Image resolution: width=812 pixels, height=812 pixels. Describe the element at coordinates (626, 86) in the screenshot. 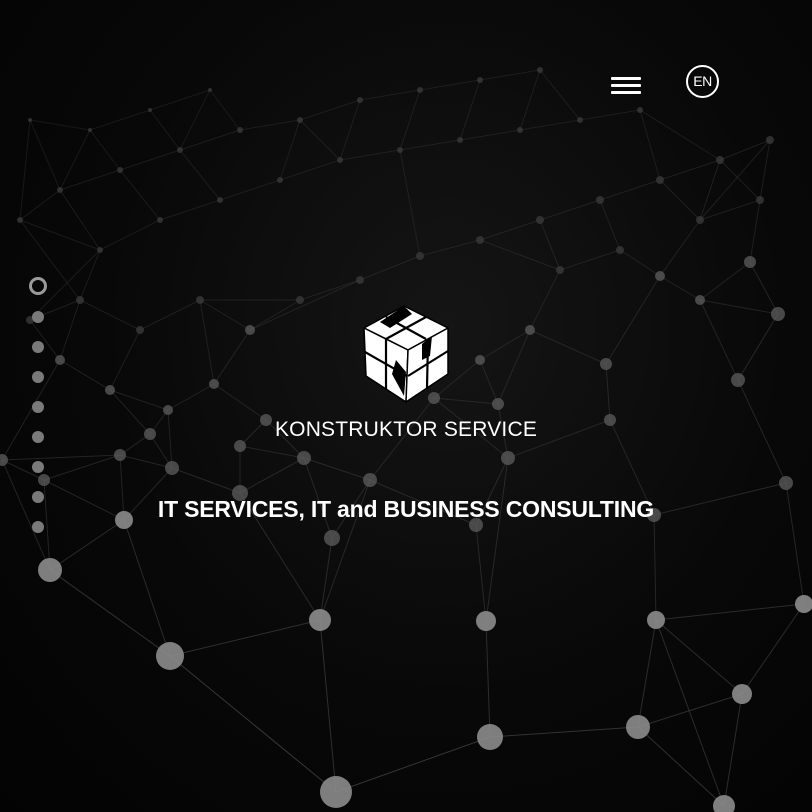

I see `menu-button` at that location.